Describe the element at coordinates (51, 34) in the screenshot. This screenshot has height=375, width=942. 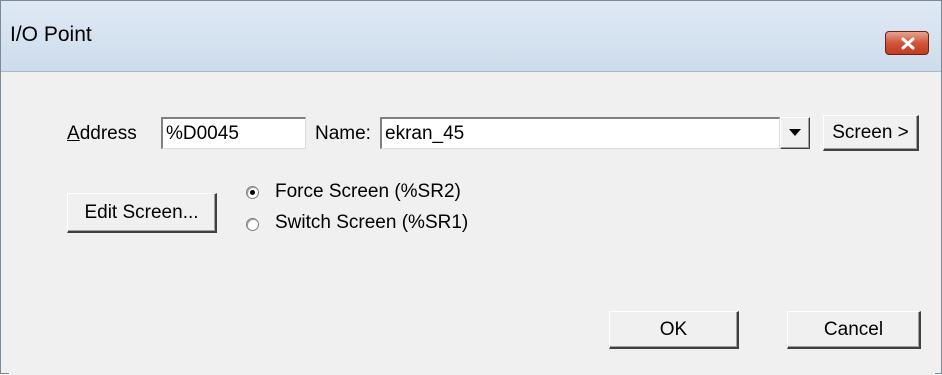
I see `window-title: I/O Point` at that location.